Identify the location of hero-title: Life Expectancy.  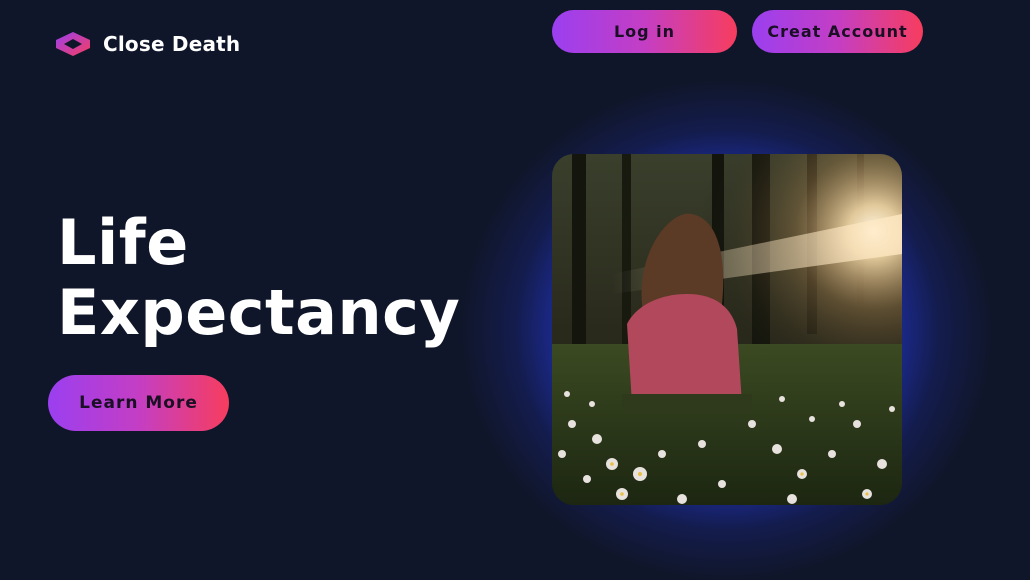
(258, 278).